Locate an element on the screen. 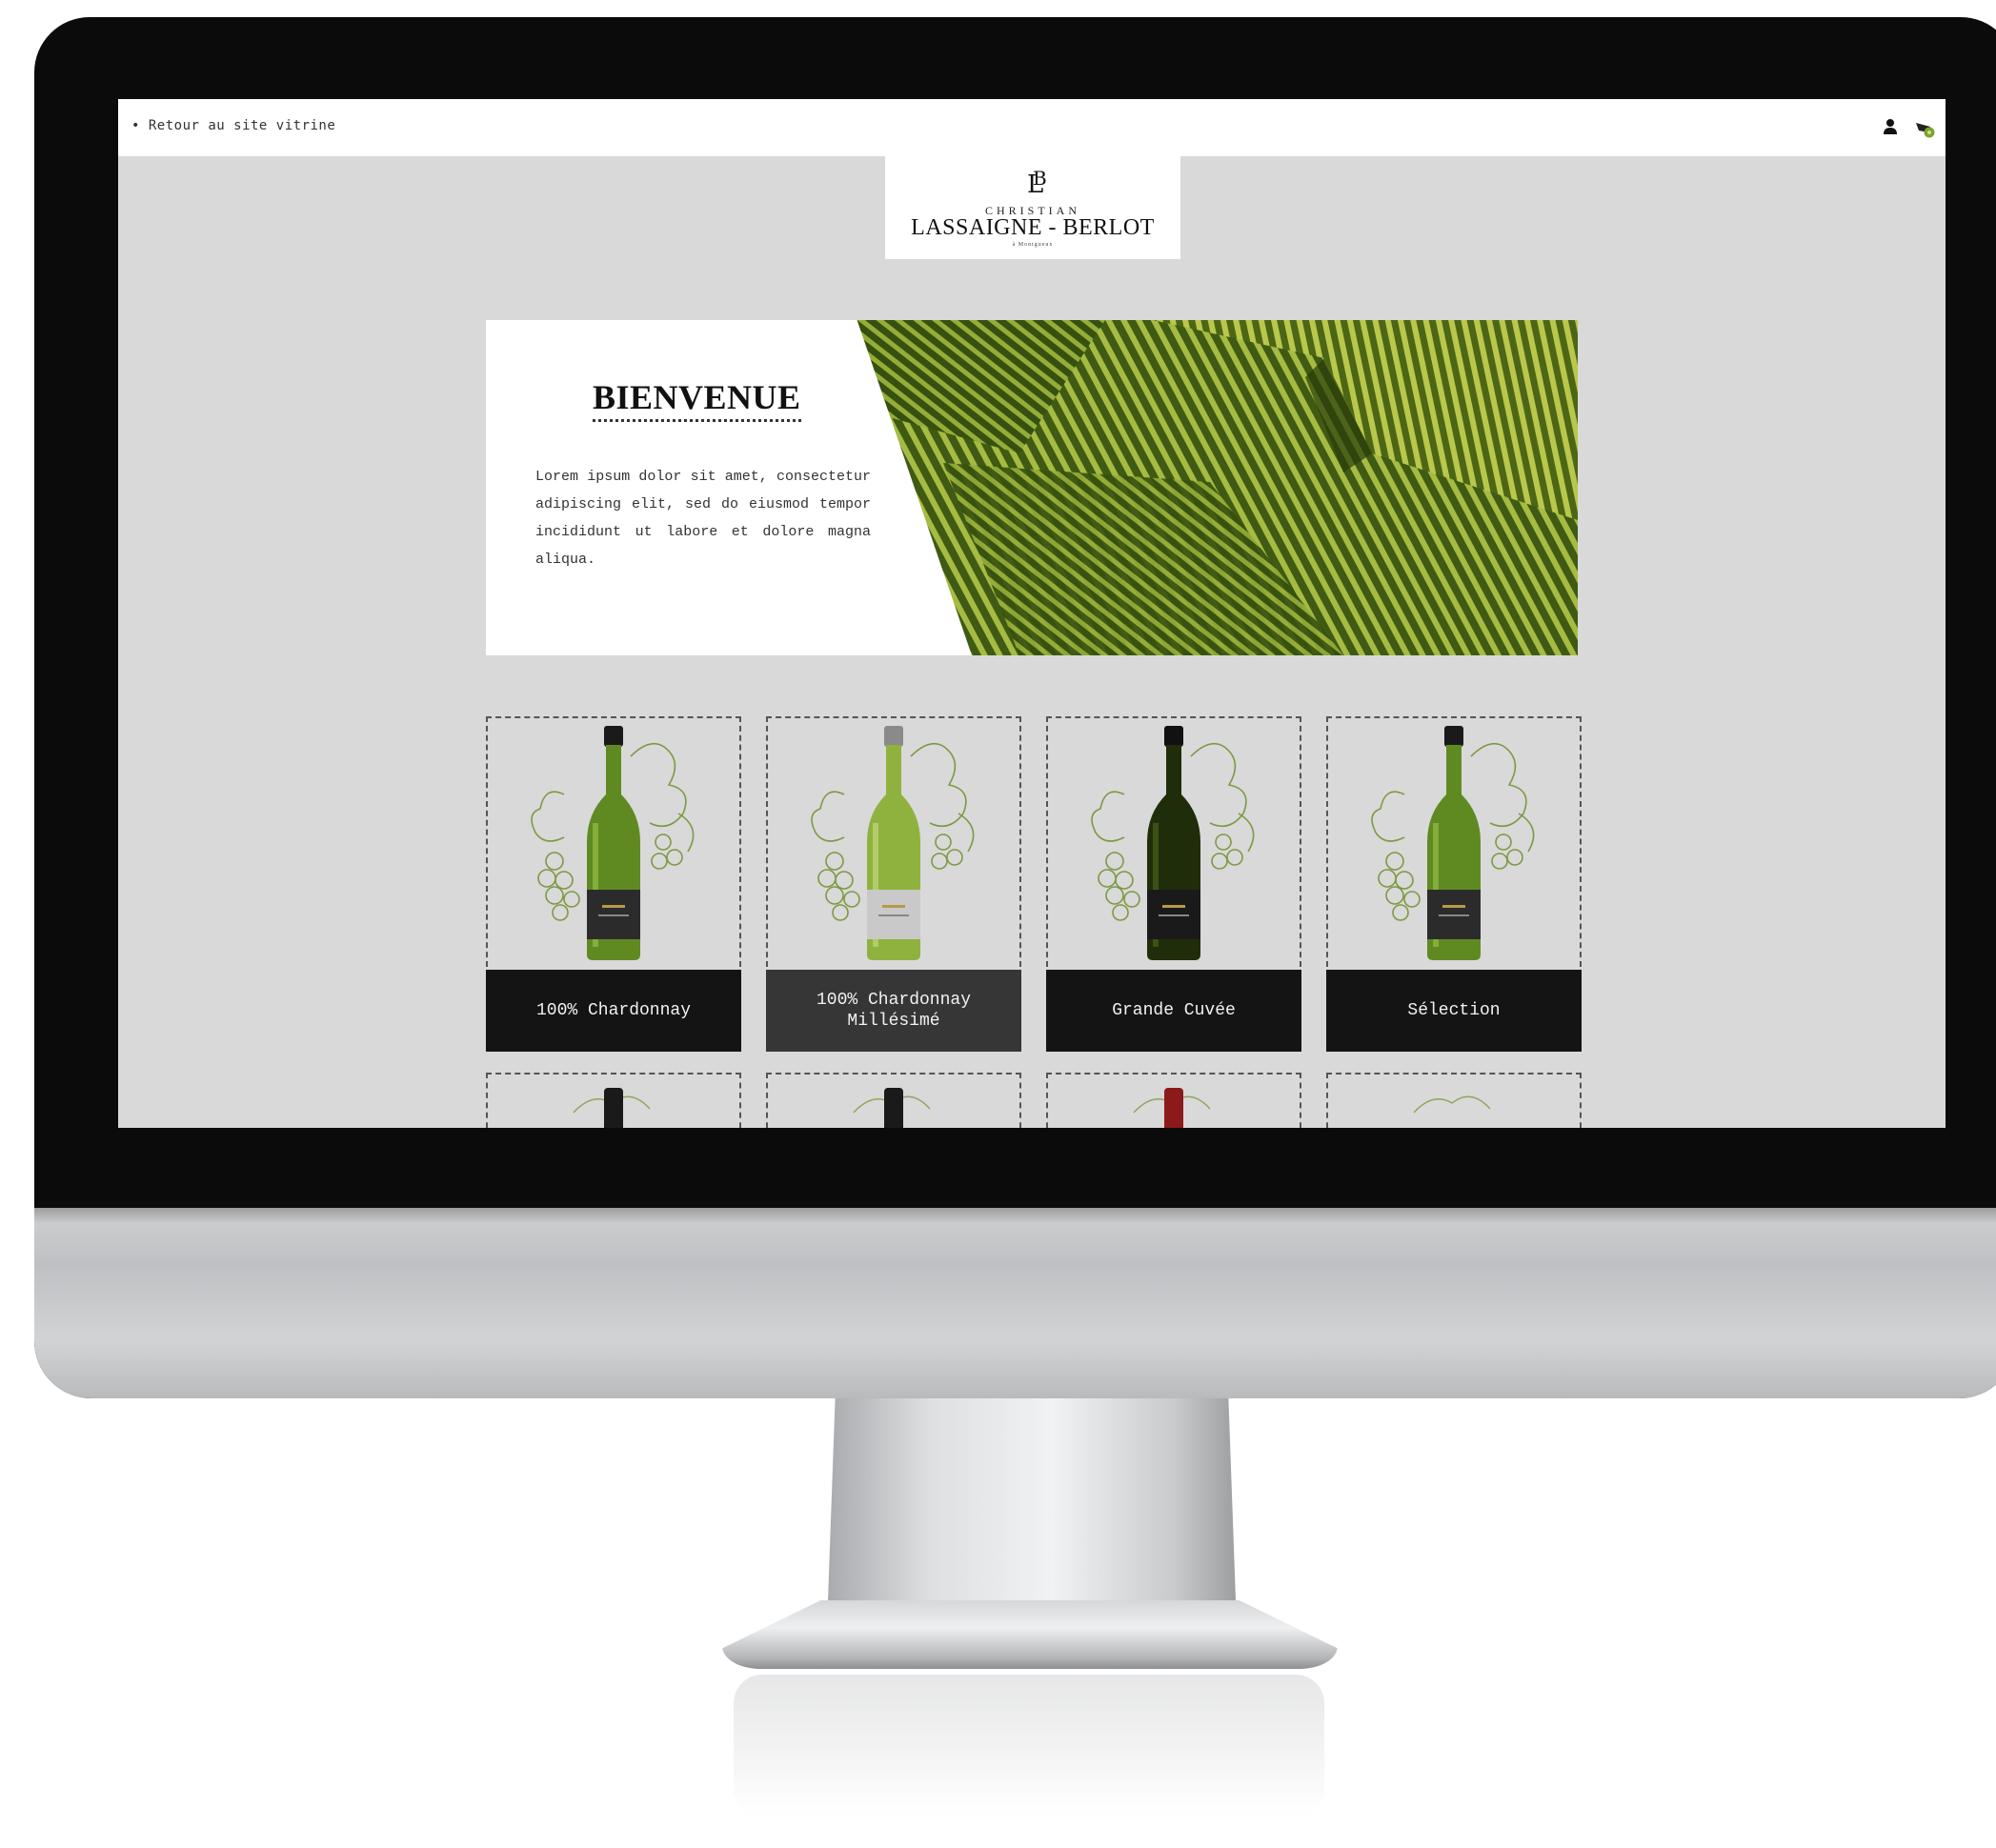 The width and height of the screenshot is (1996, 1848). product-card: 100% Chardonnay is located at coordinates (613, 884).